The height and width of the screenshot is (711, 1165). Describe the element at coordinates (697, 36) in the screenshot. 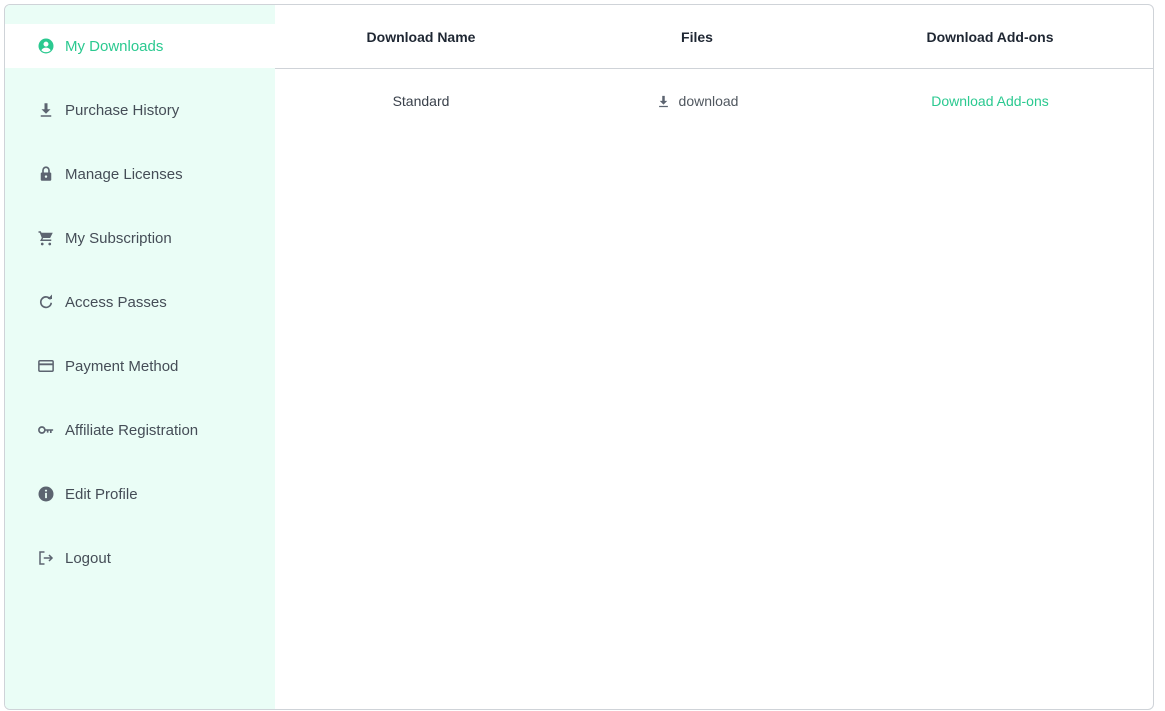

I see `column-header-files: Files` at that location.